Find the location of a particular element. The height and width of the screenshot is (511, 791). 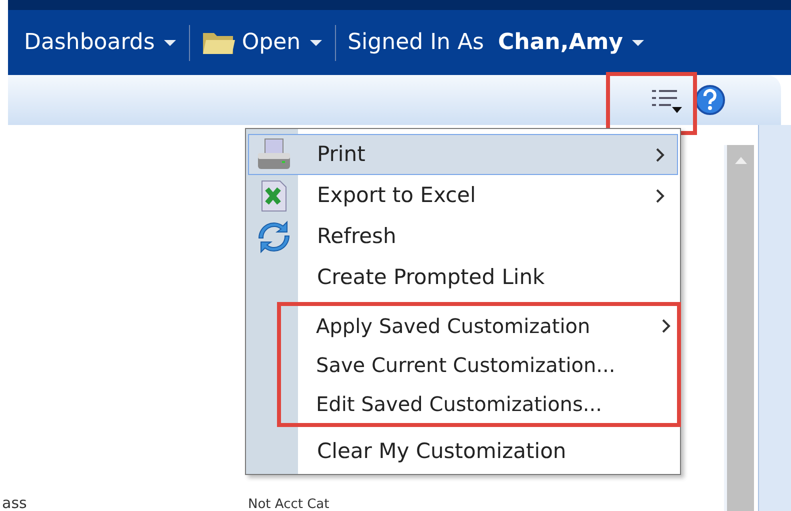

spreadsheet-icon is located at coordinates (274, 196).